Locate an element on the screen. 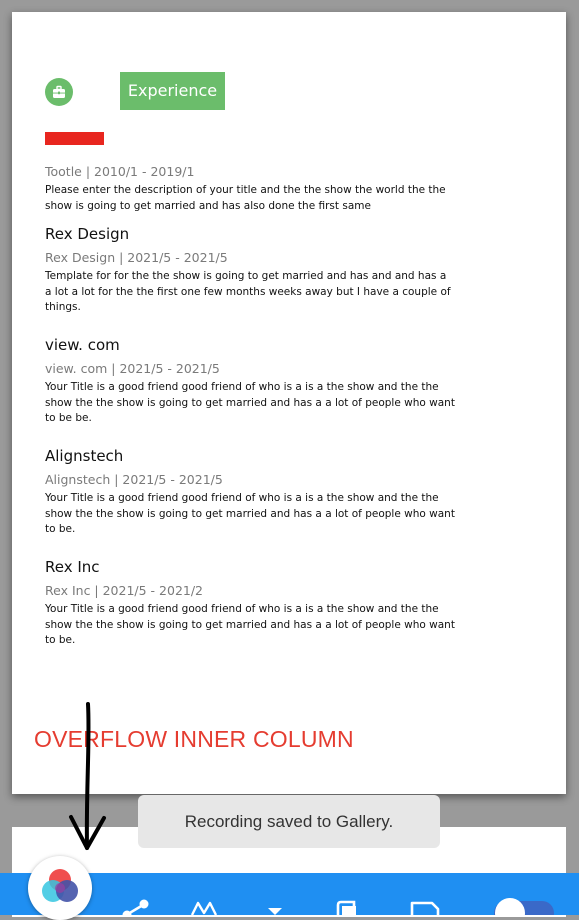  toast-message: Recording saved to Gallery. is located at coordinates (289, 821).